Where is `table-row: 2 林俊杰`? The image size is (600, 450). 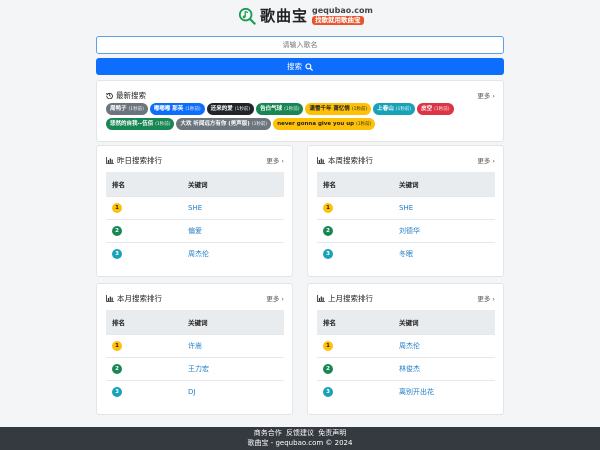 table-row: 2 林俊杰 is located at coordinates (406, 368).